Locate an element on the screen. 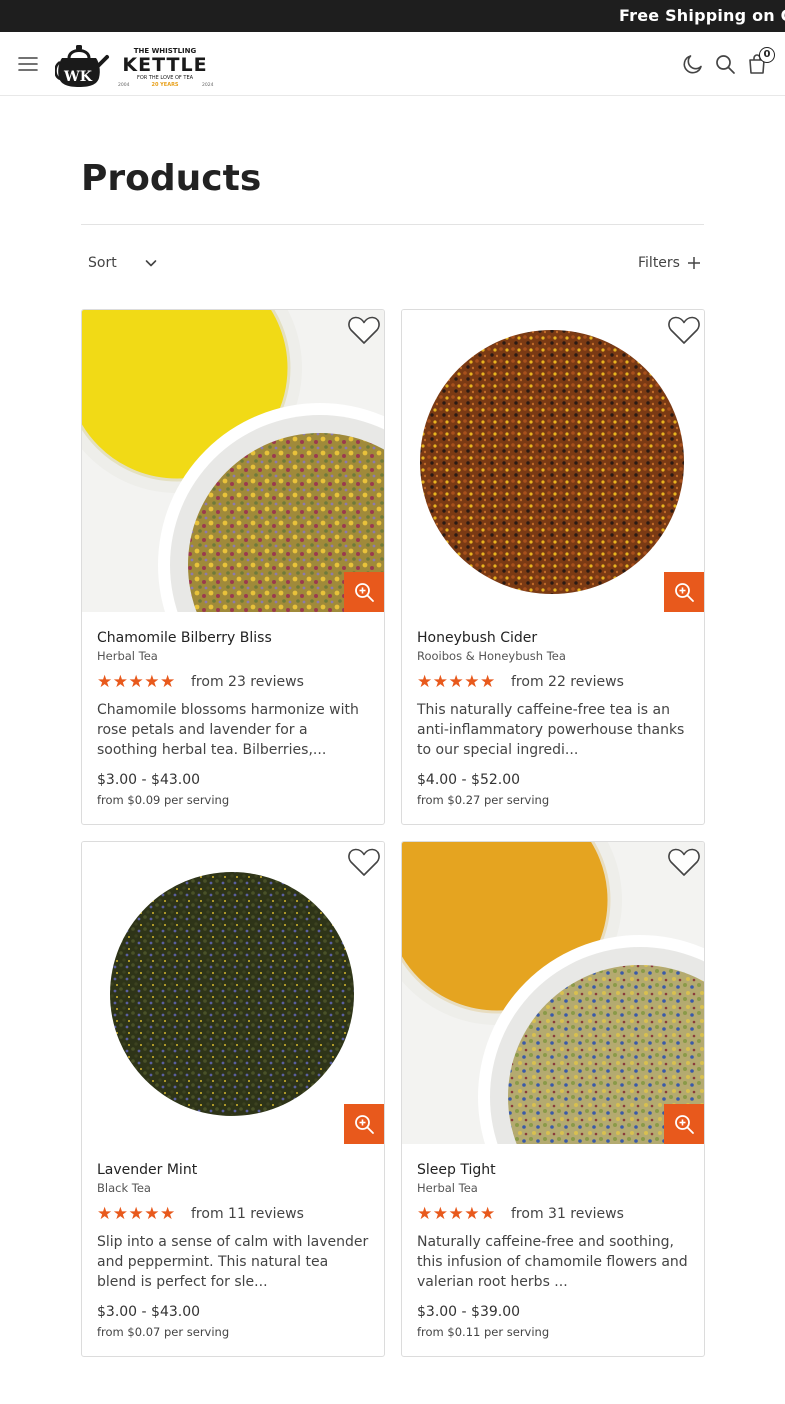 This screenshot has width=785, height=1404. product-type: Rooibos & Honeybush Tea is located at coordinates (491, 656).